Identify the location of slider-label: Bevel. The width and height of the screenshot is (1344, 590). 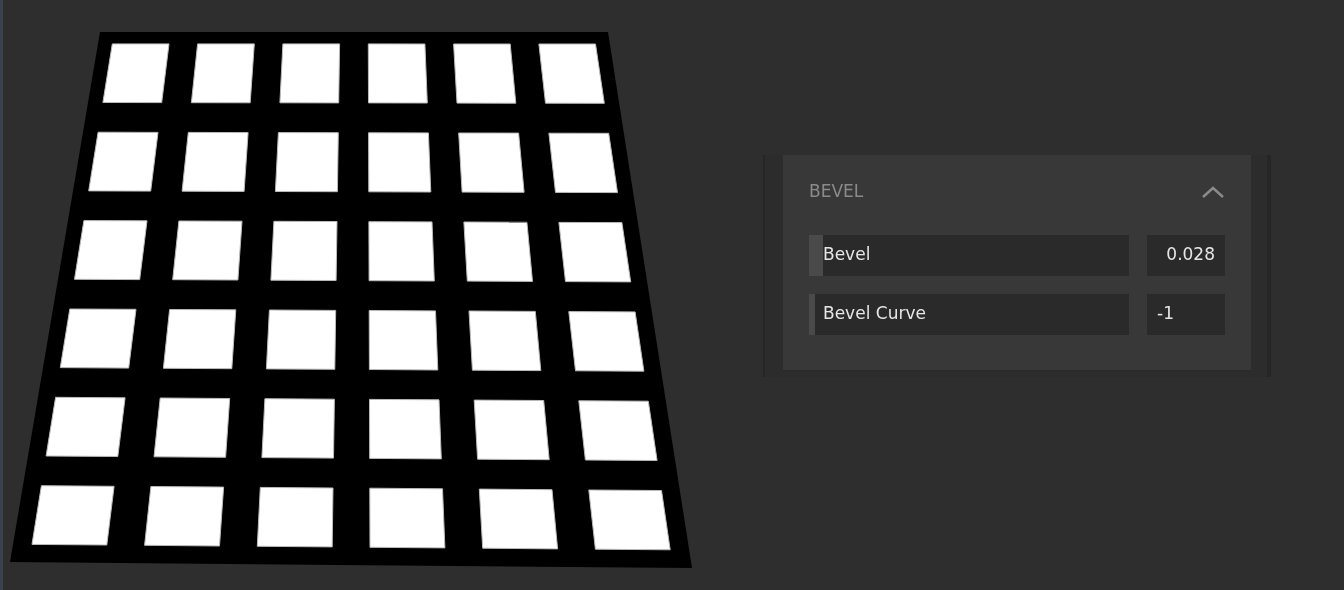
(847, 255).